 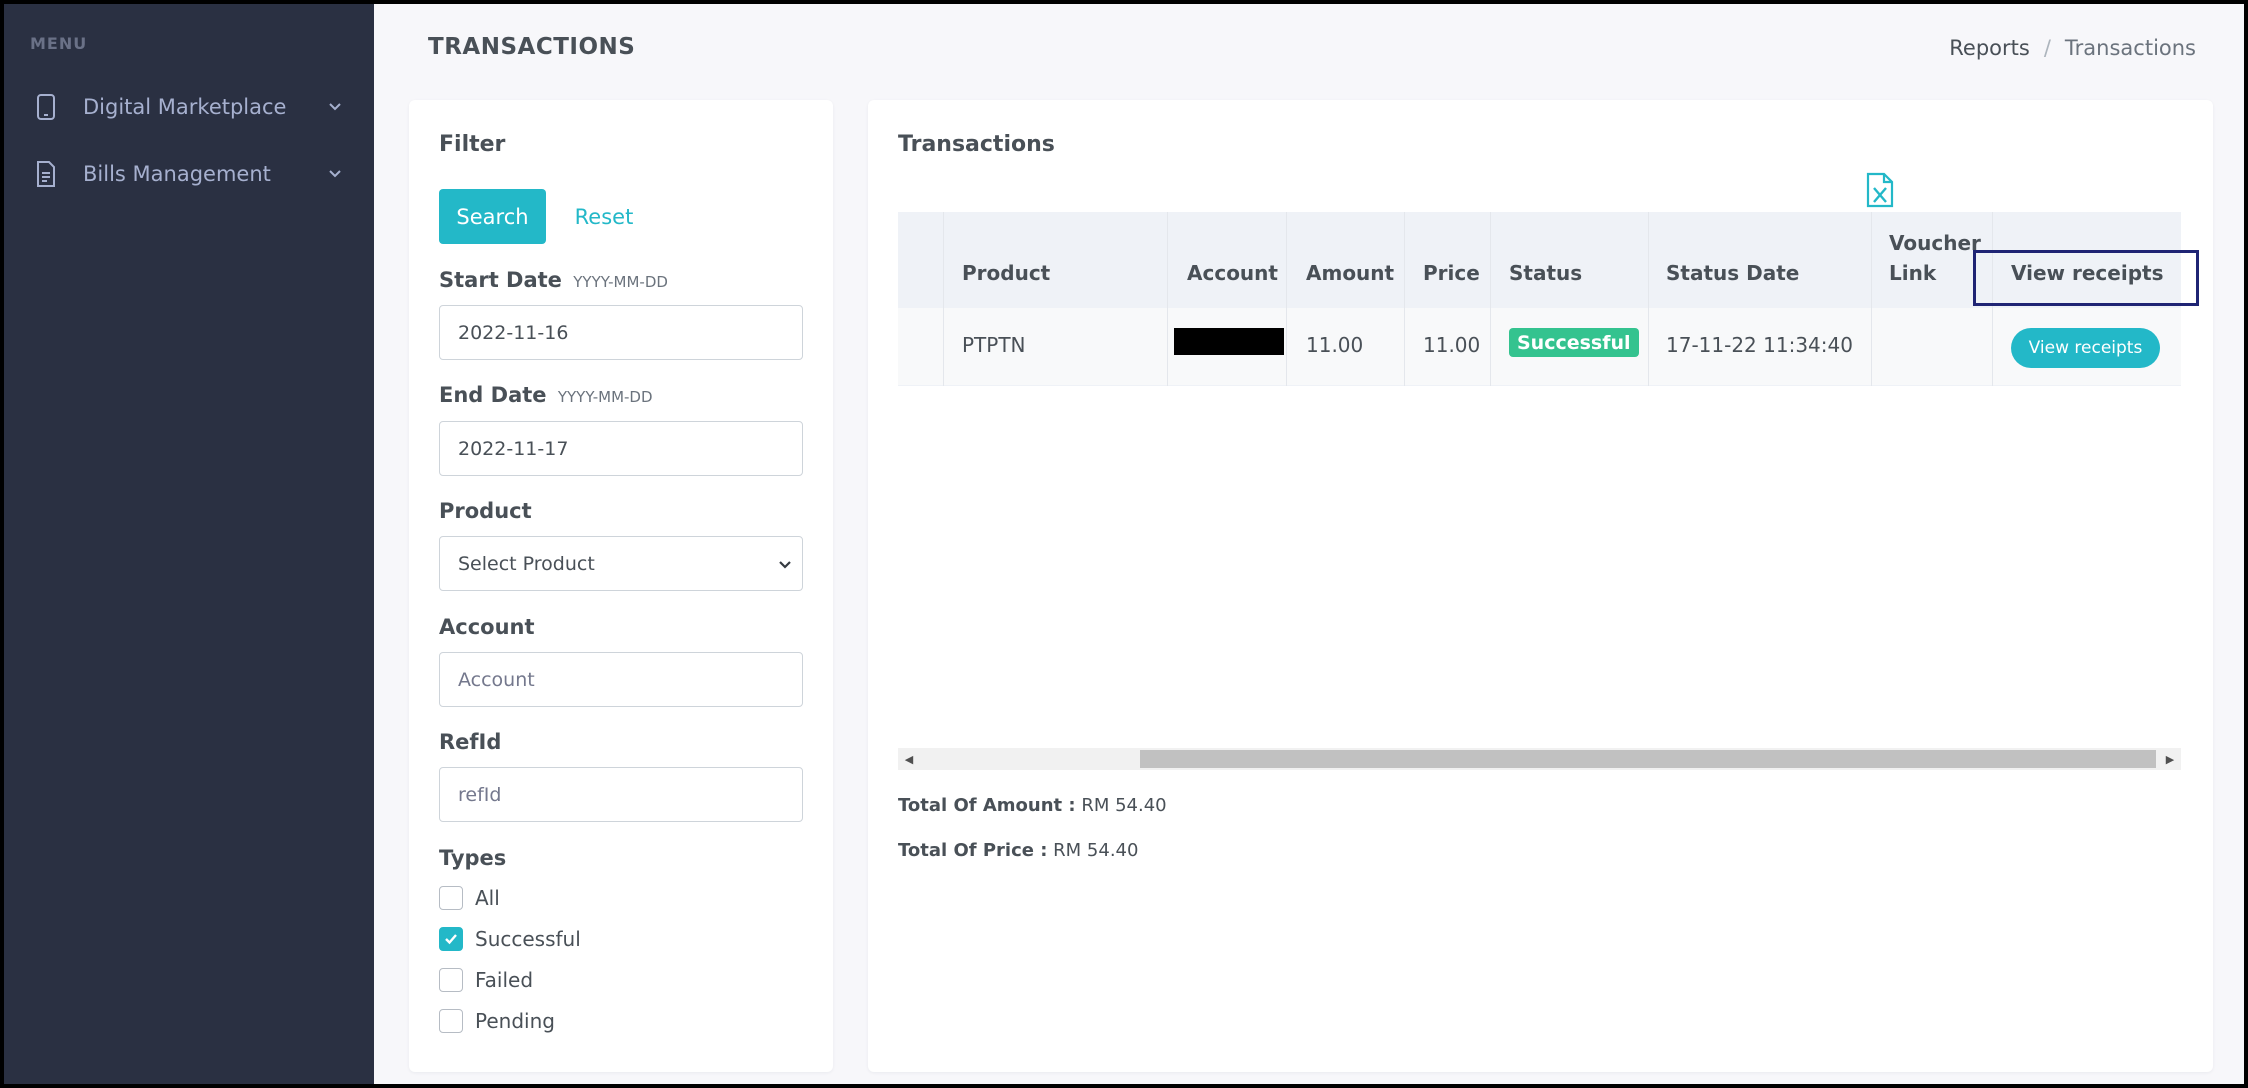 I want to click on total-amount-value: RM 54.40, so click(x=1124, y=805).